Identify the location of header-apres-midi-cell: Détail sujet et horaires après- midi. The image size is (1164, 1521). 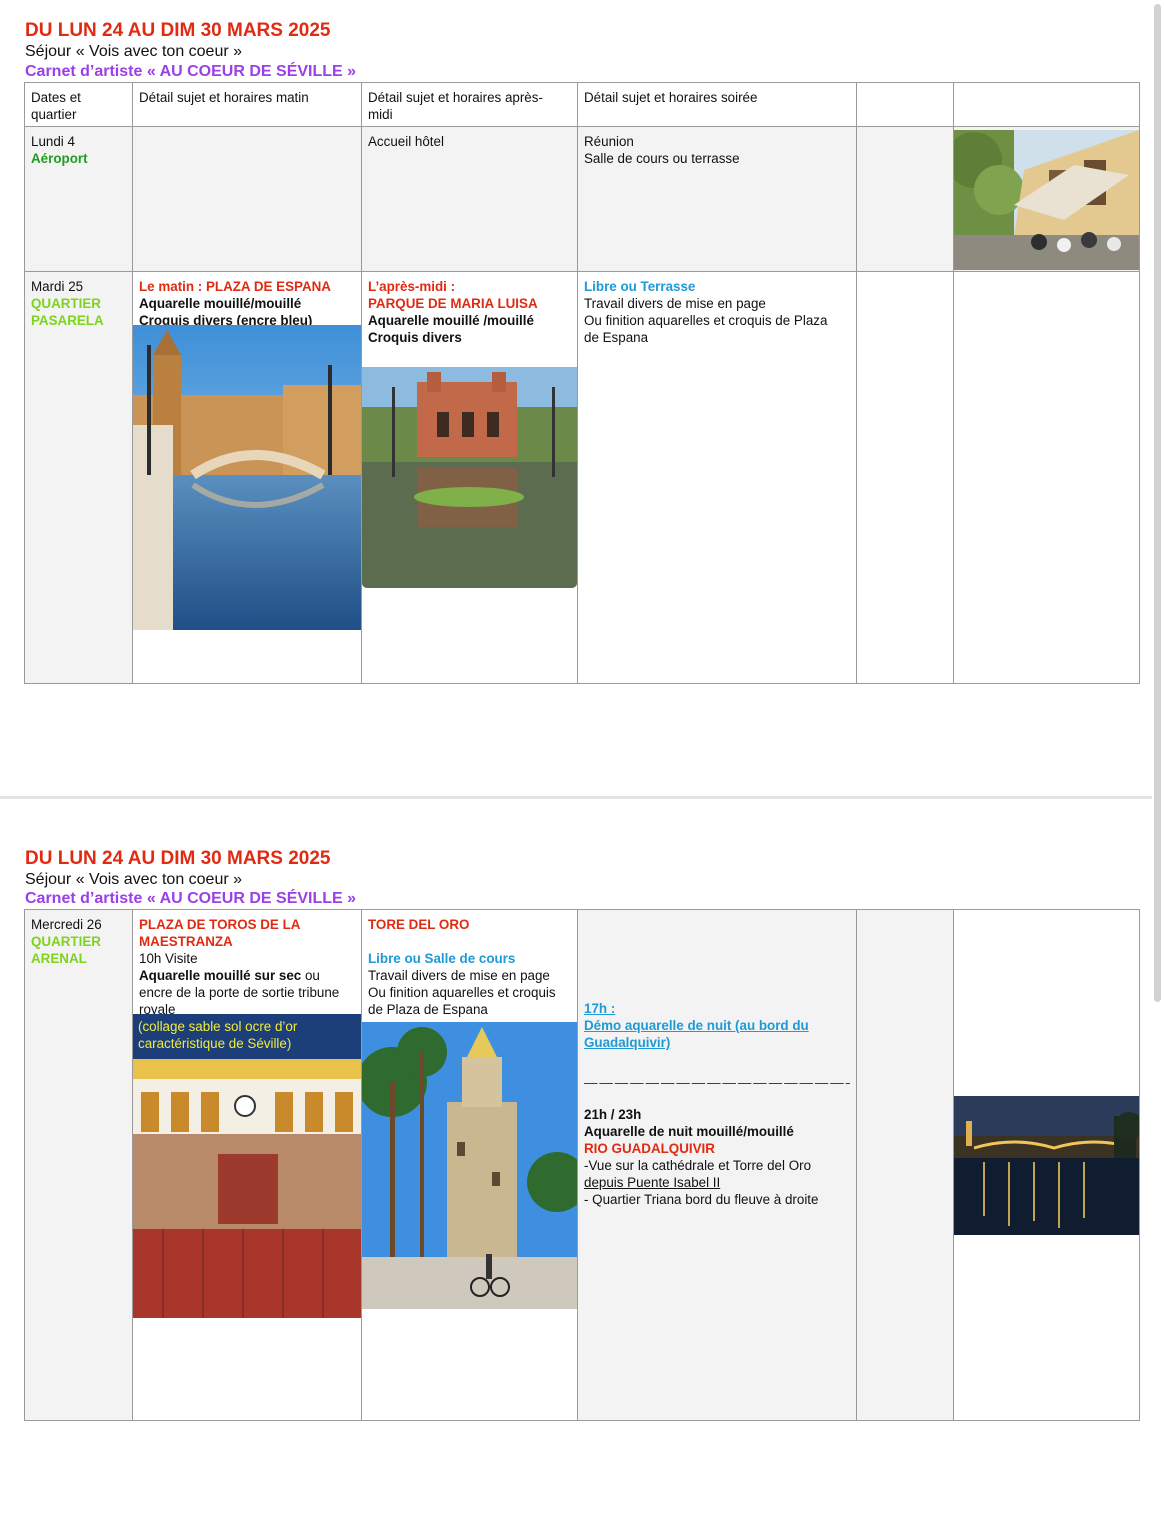
(470, 105).